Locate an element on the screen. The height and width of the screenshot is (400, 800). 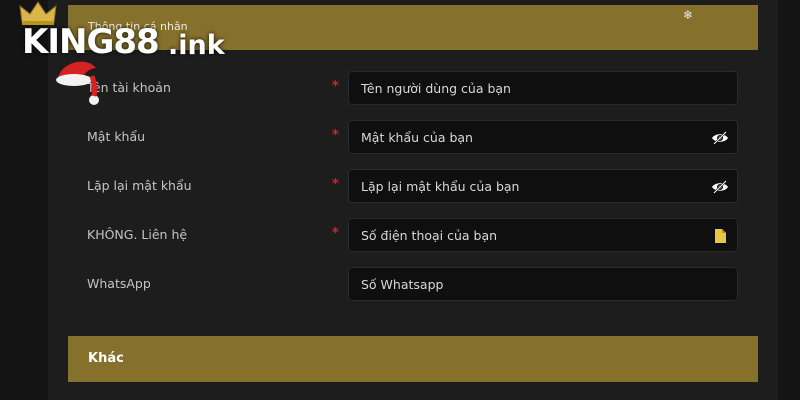
form-row-password: Mật khẩu * Mật khẩu của bạn is located at coordinates (400, 137).